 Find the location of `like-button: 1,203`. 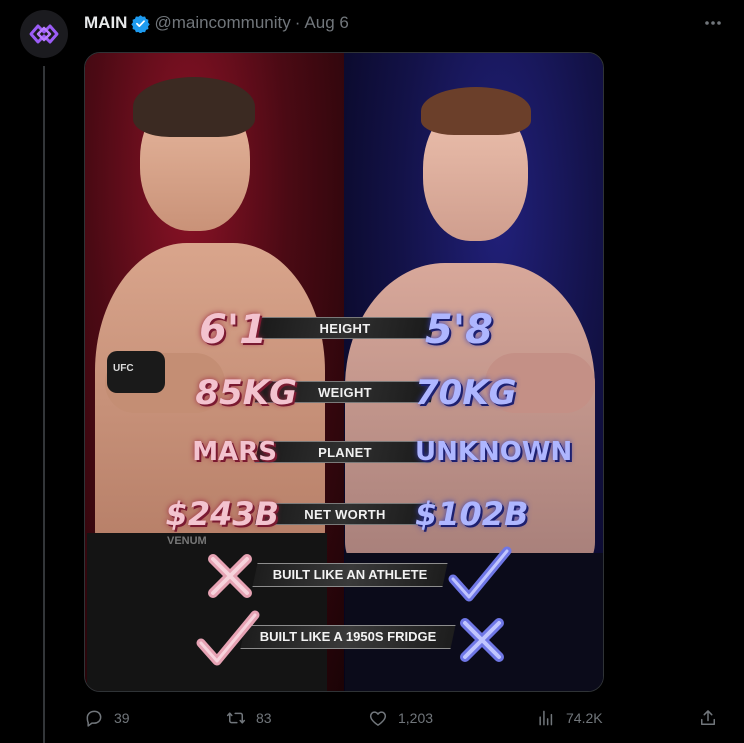

like-button: 1,203 is located at coordinates (400, 718).